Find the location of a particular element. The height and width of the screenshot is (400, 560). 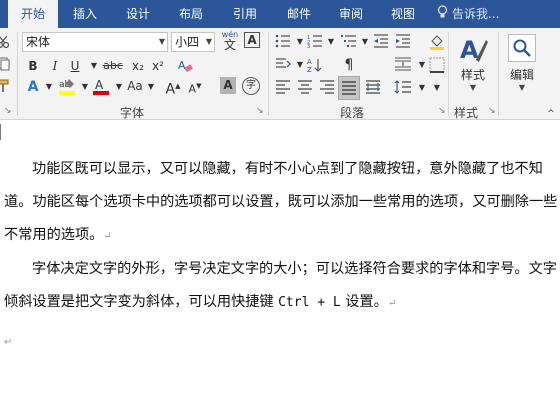

align-center-button is located at coordinates (305, 88).